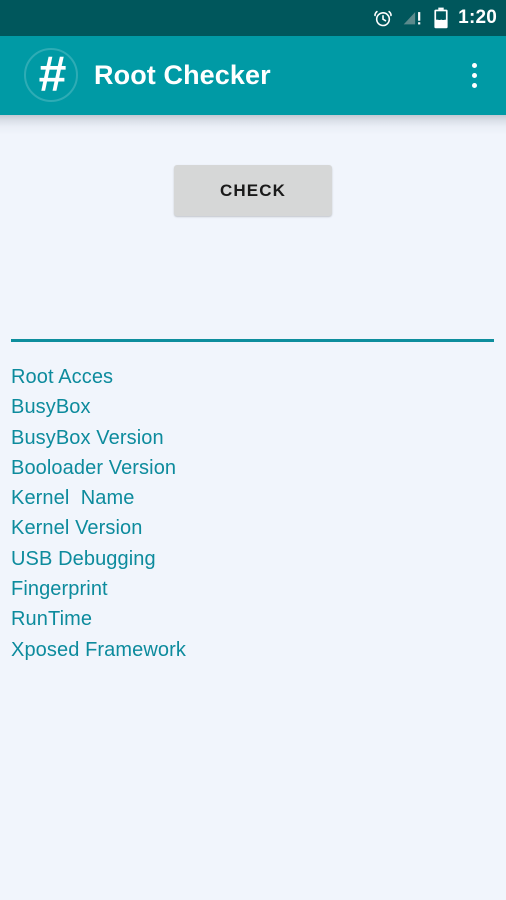 This screenshot has width=506, height=900. What do you see at coordinates (62, 377) in the screenshot?
I see `list-item: Root Acces` at bounding box center [62, 377].